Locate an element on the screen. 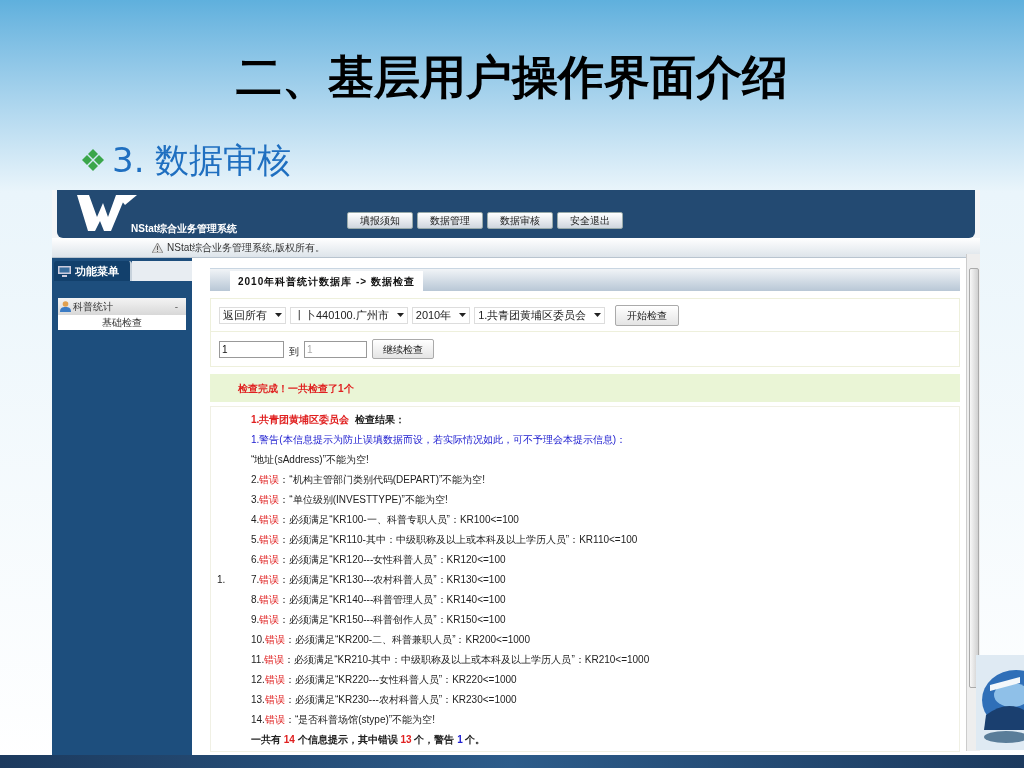 This screenshot has height=768, width=1024. dropdown: 返回所有 is located at coordinates (252, 315).